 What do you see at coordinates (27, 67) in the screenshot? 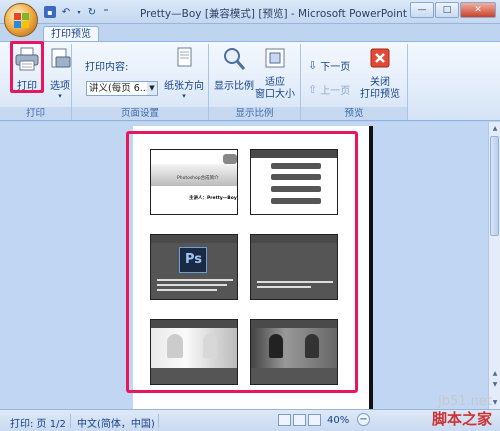
I see `print-button-highlight` at bounding box center [27, 67].